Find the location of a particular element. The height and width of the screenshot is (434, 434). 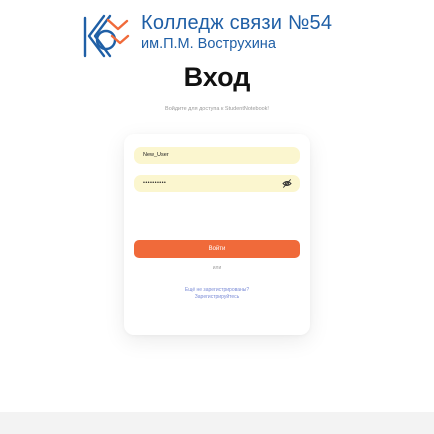

or-divider: или is located at coordinates (217, 268).